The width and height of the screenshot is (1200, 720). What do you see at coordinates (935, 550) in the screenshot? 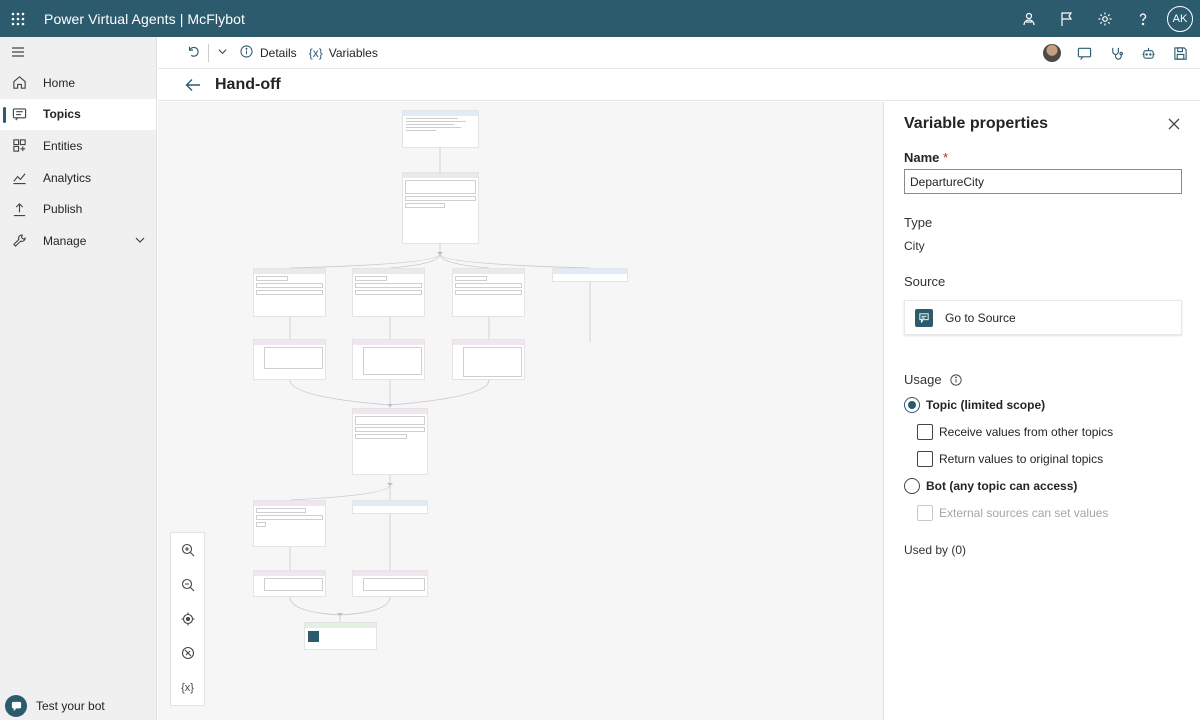
I see `used-by-label: Used by (0)` at bounding box center [935, 550].